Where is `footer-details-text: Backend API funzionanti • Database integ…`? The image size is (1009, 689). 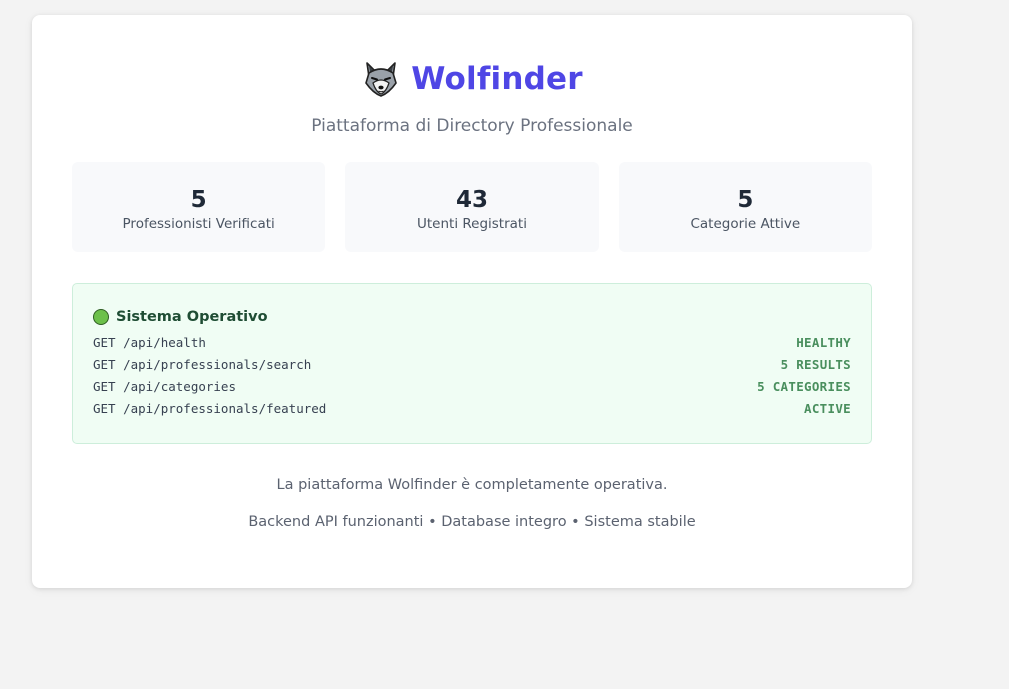 footer-details-text: Backend API funzionanti • Database integ… is located at coordinates (472, 522).